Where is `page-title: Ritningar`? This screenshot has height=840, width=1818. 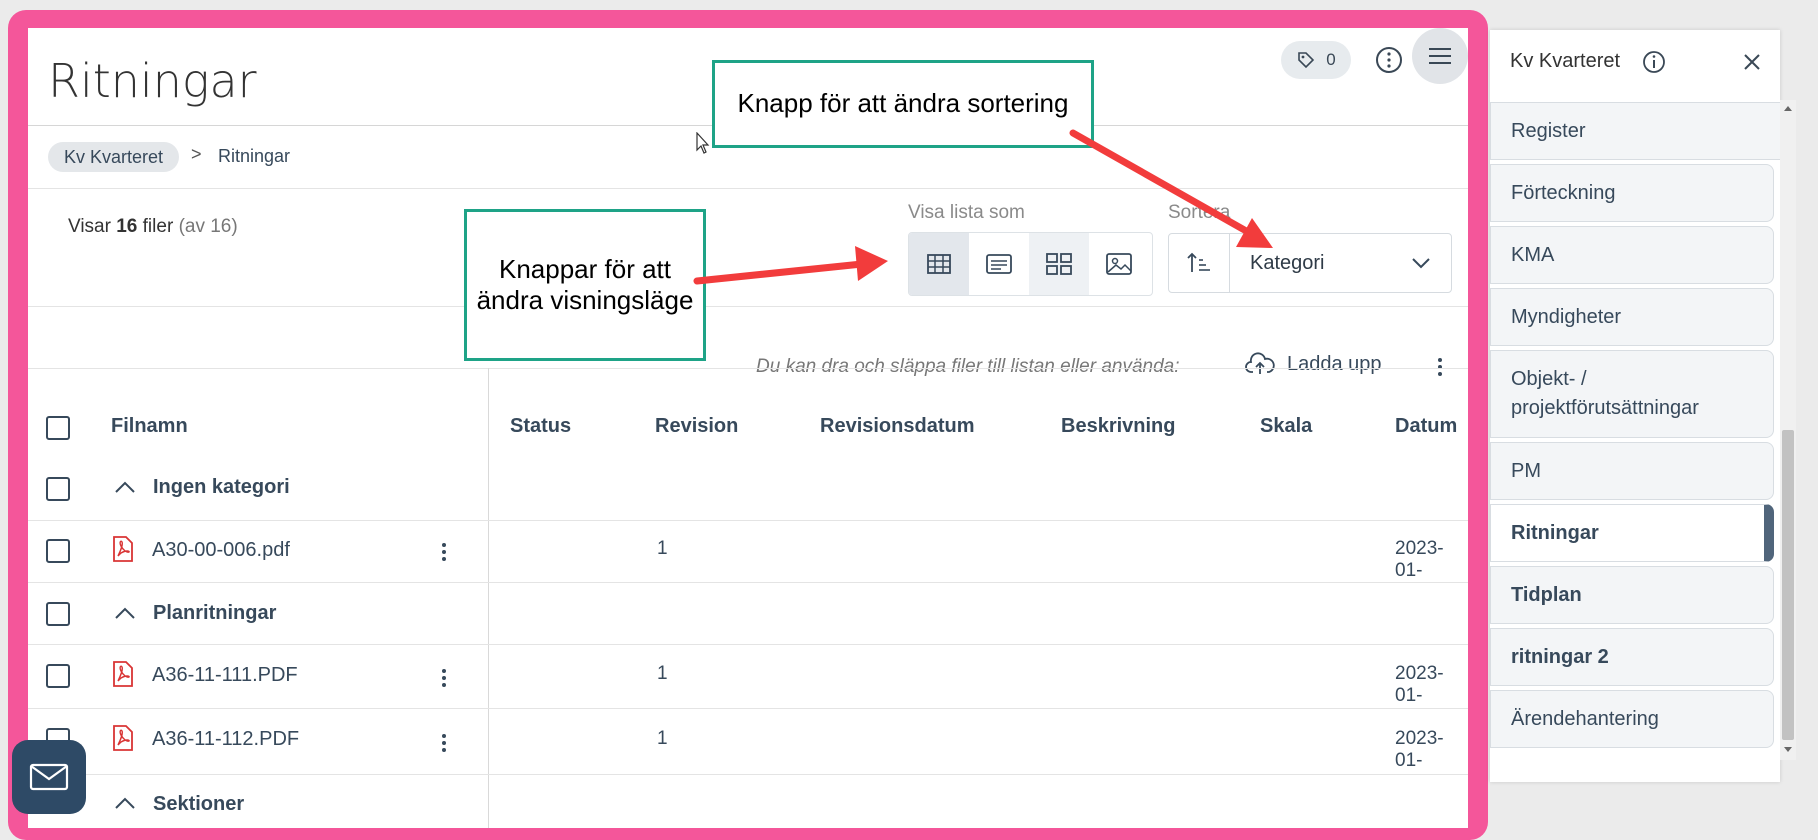 page-title: Ritningar is located at coordinates (152, 81).